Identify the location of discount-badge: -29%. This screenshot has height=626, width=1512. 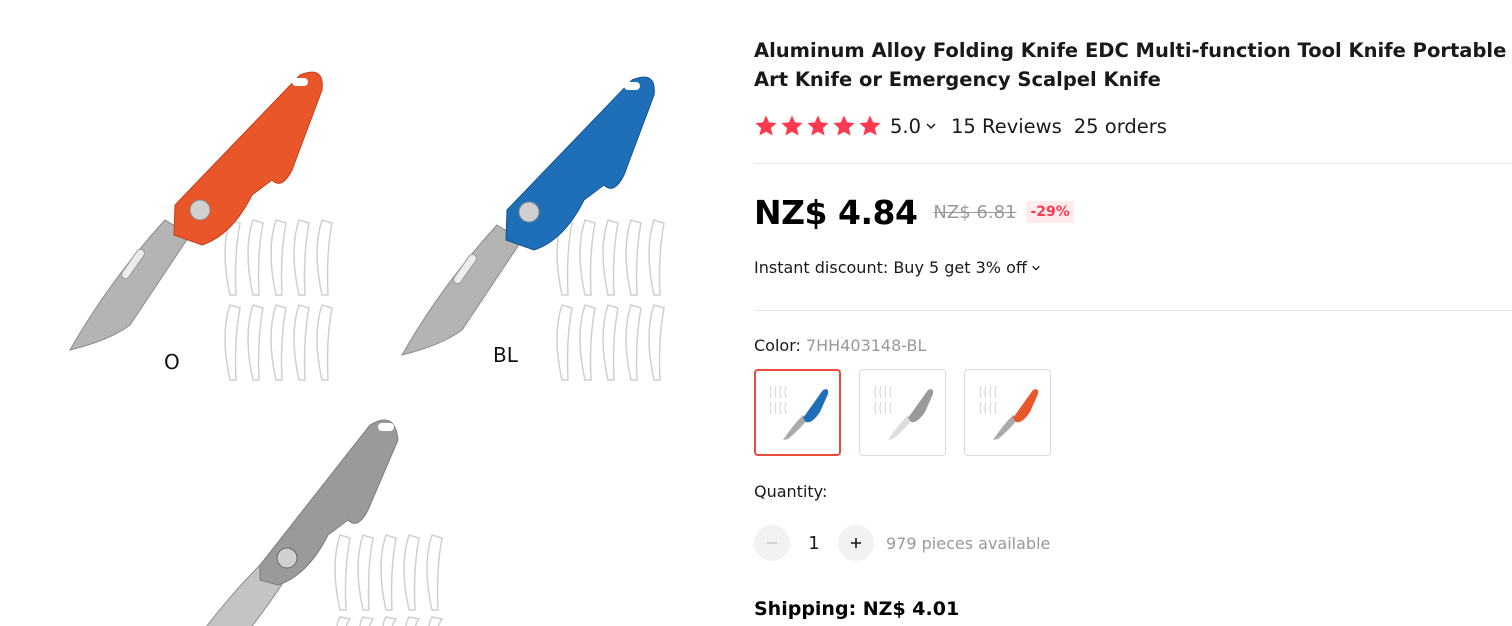
(1050, 212).